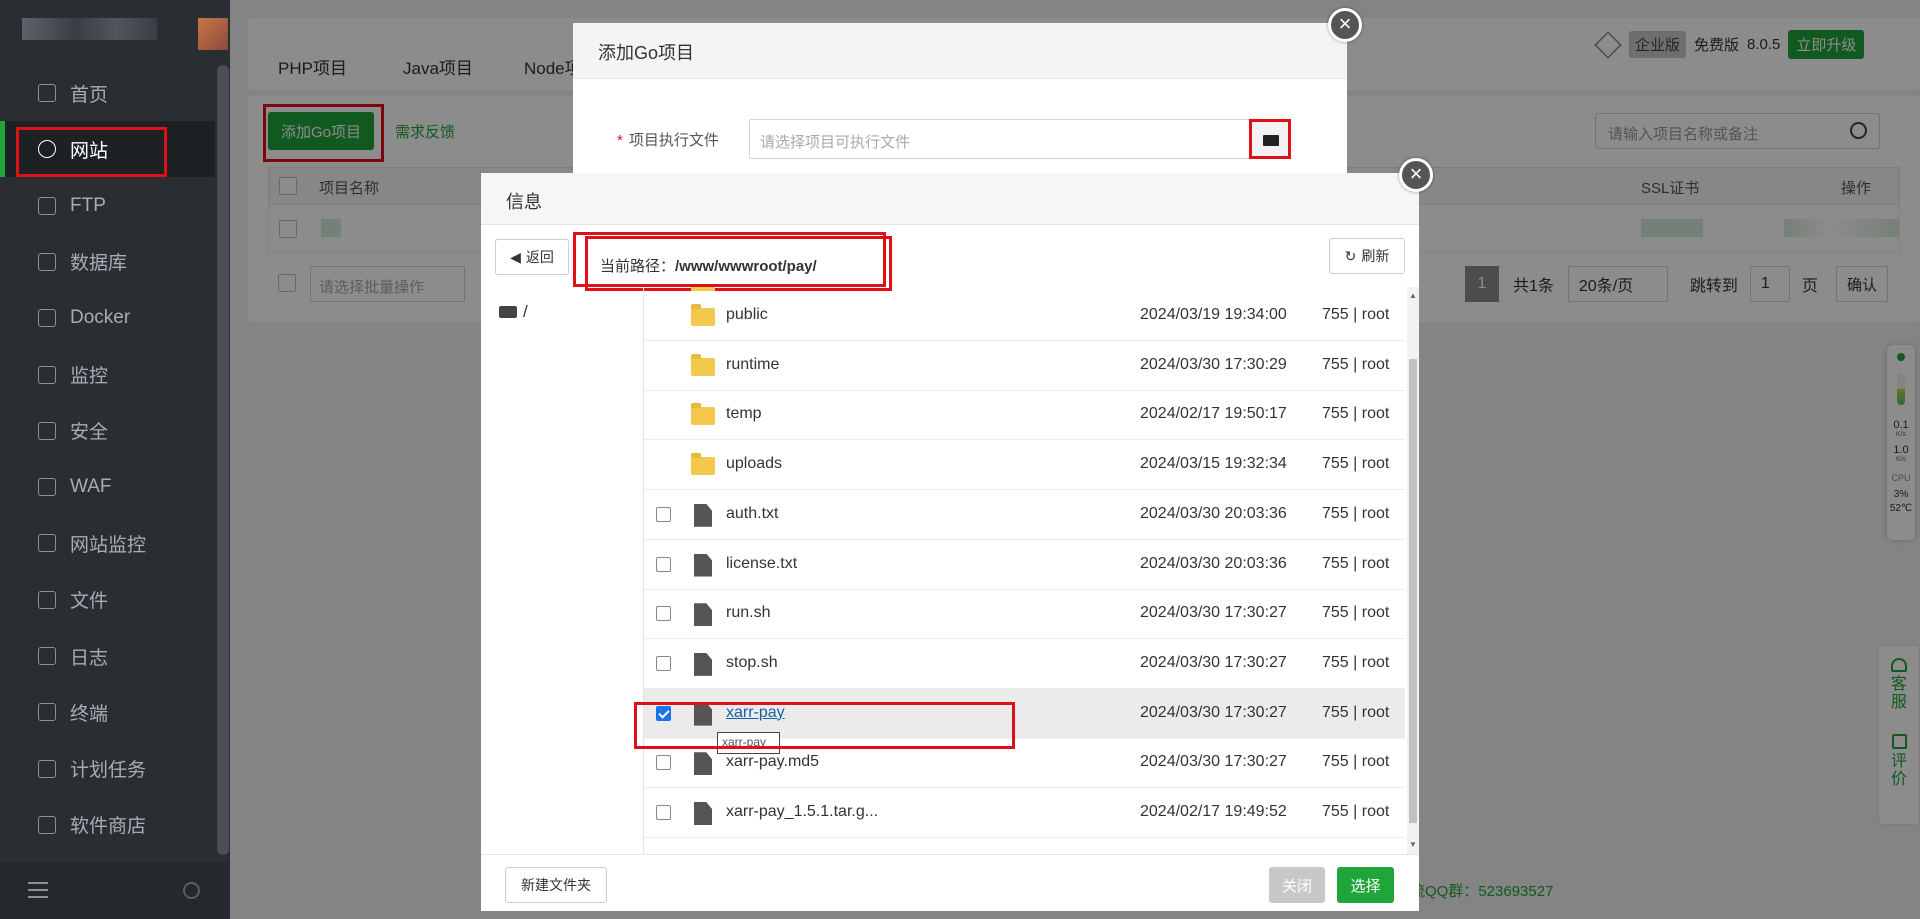 Image resolution: width=1920 pixels, height=919 pixels. Describe the element at coordinates (38, 890) in the screenshot. I see `collapse-menu-icon` at that location.